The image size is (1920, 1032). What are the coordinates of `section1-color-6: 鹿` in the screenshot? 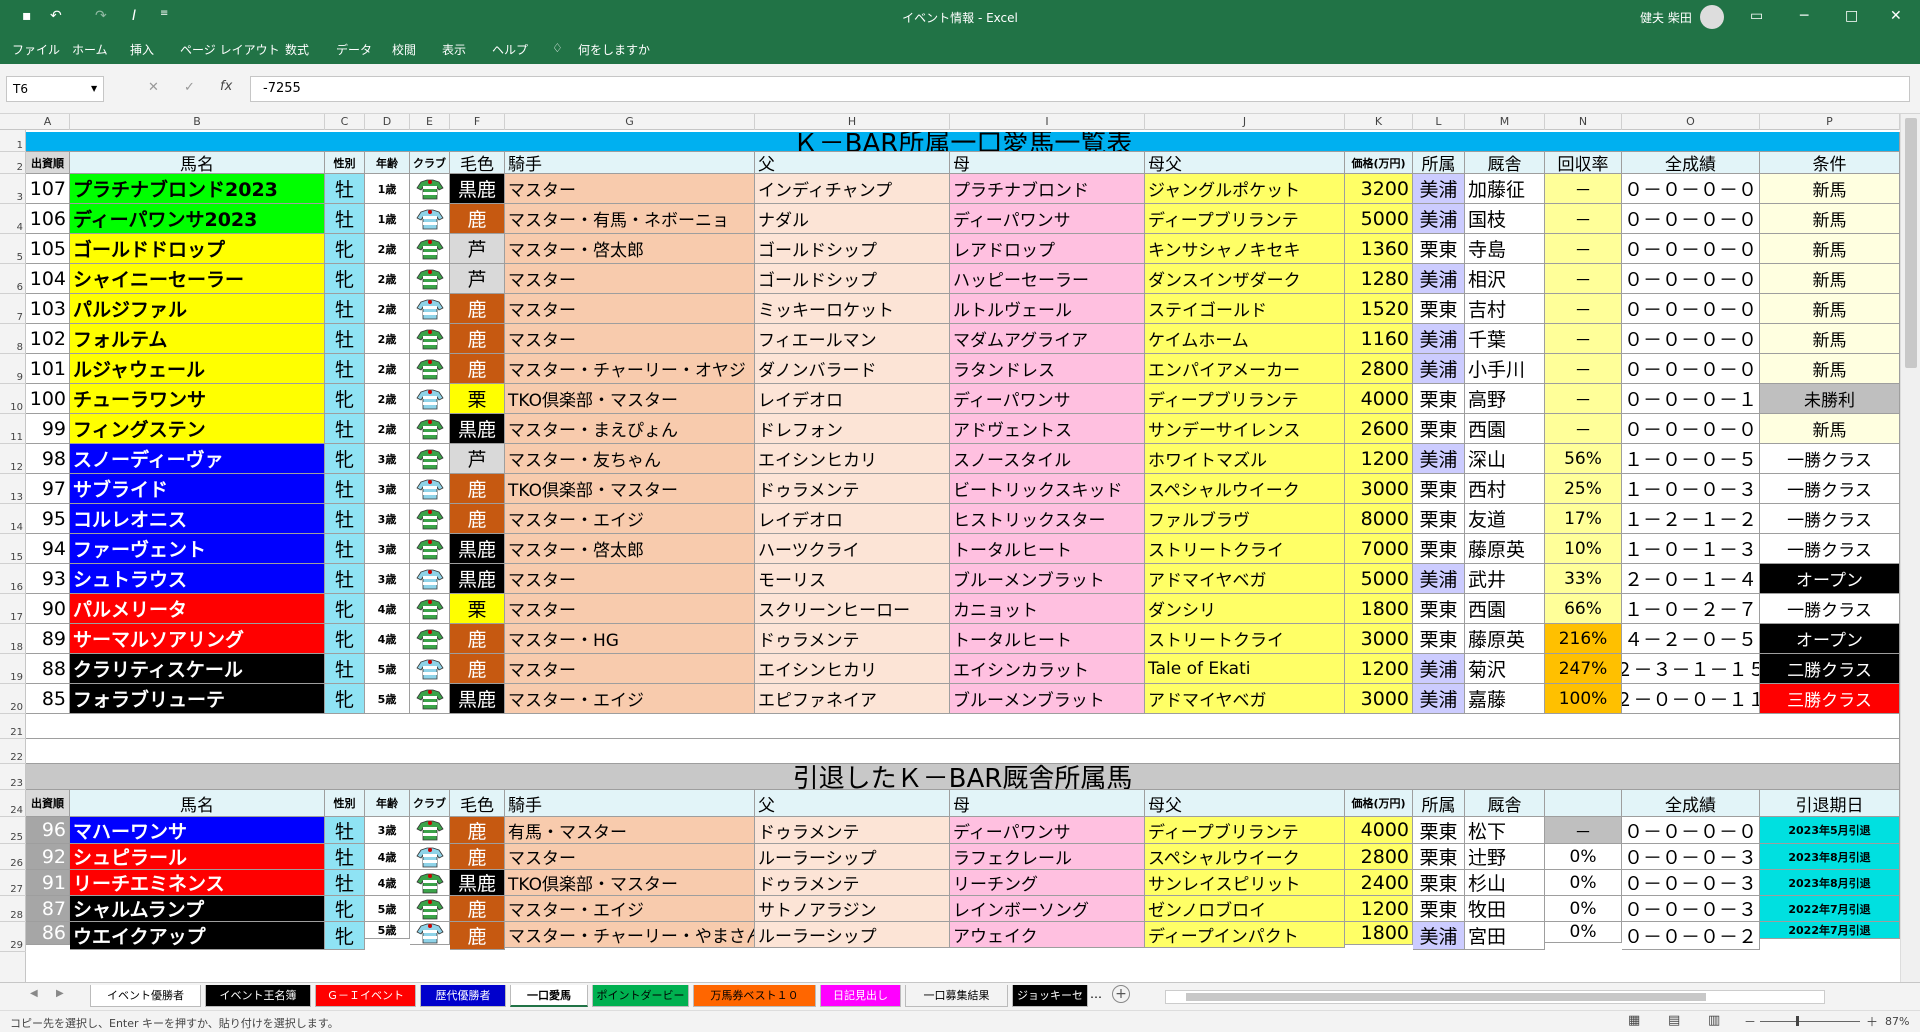 It's located at (477, 369).